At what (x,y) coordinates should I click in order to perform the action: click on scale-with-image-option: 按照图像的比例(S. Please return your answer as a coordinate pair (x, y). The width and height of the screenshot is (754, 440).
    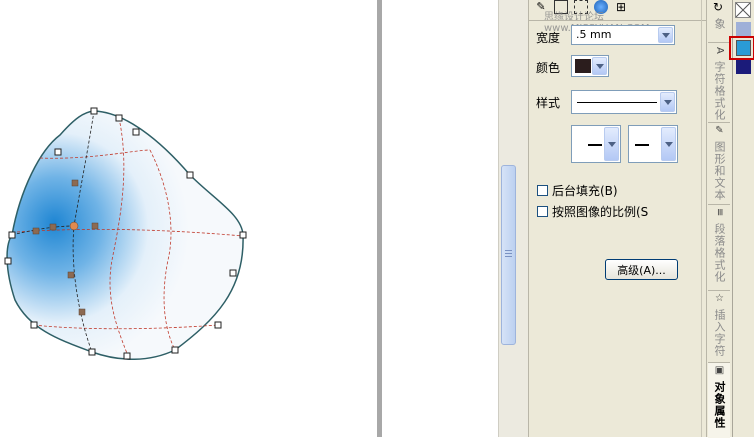
    Looking at the image, I should click on (592, 211).